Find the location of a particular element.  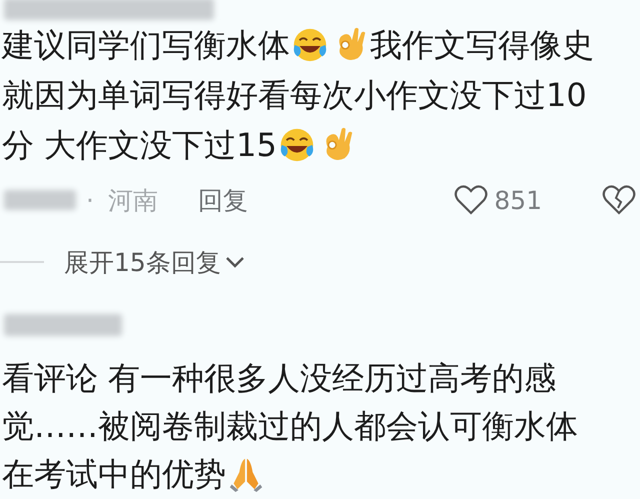

location-text: 河南 is located at coordinates (133, 200).